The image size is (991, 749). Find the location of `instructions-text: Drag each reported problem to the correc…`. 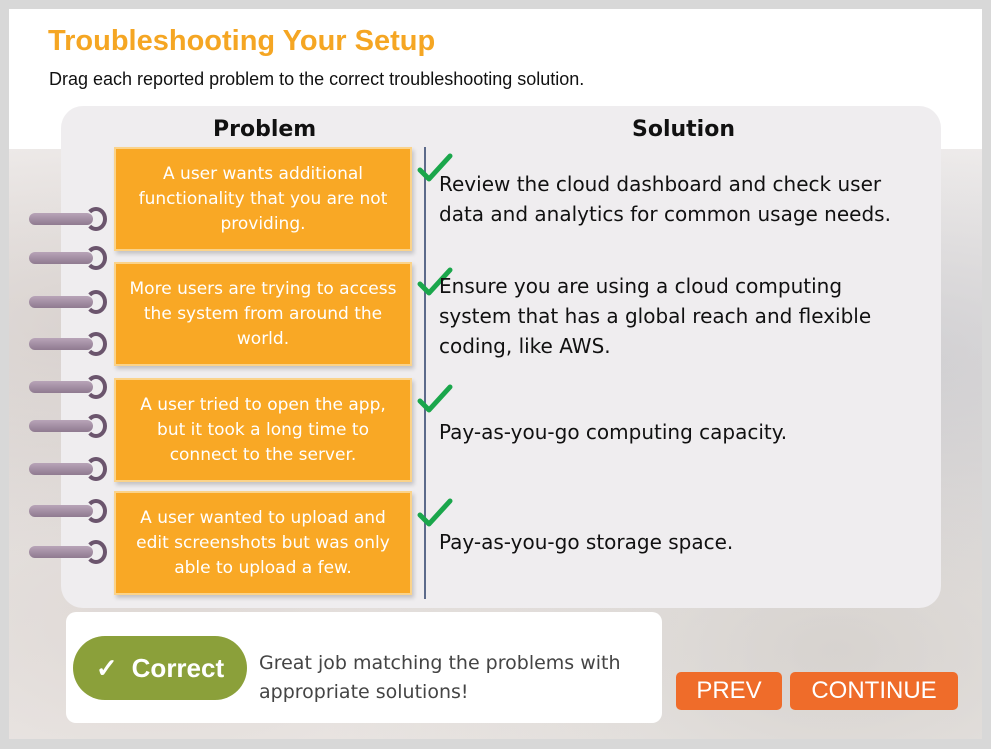

instructions-text: Drag each reported problem to the correc… is located at coordinates (317, 79).